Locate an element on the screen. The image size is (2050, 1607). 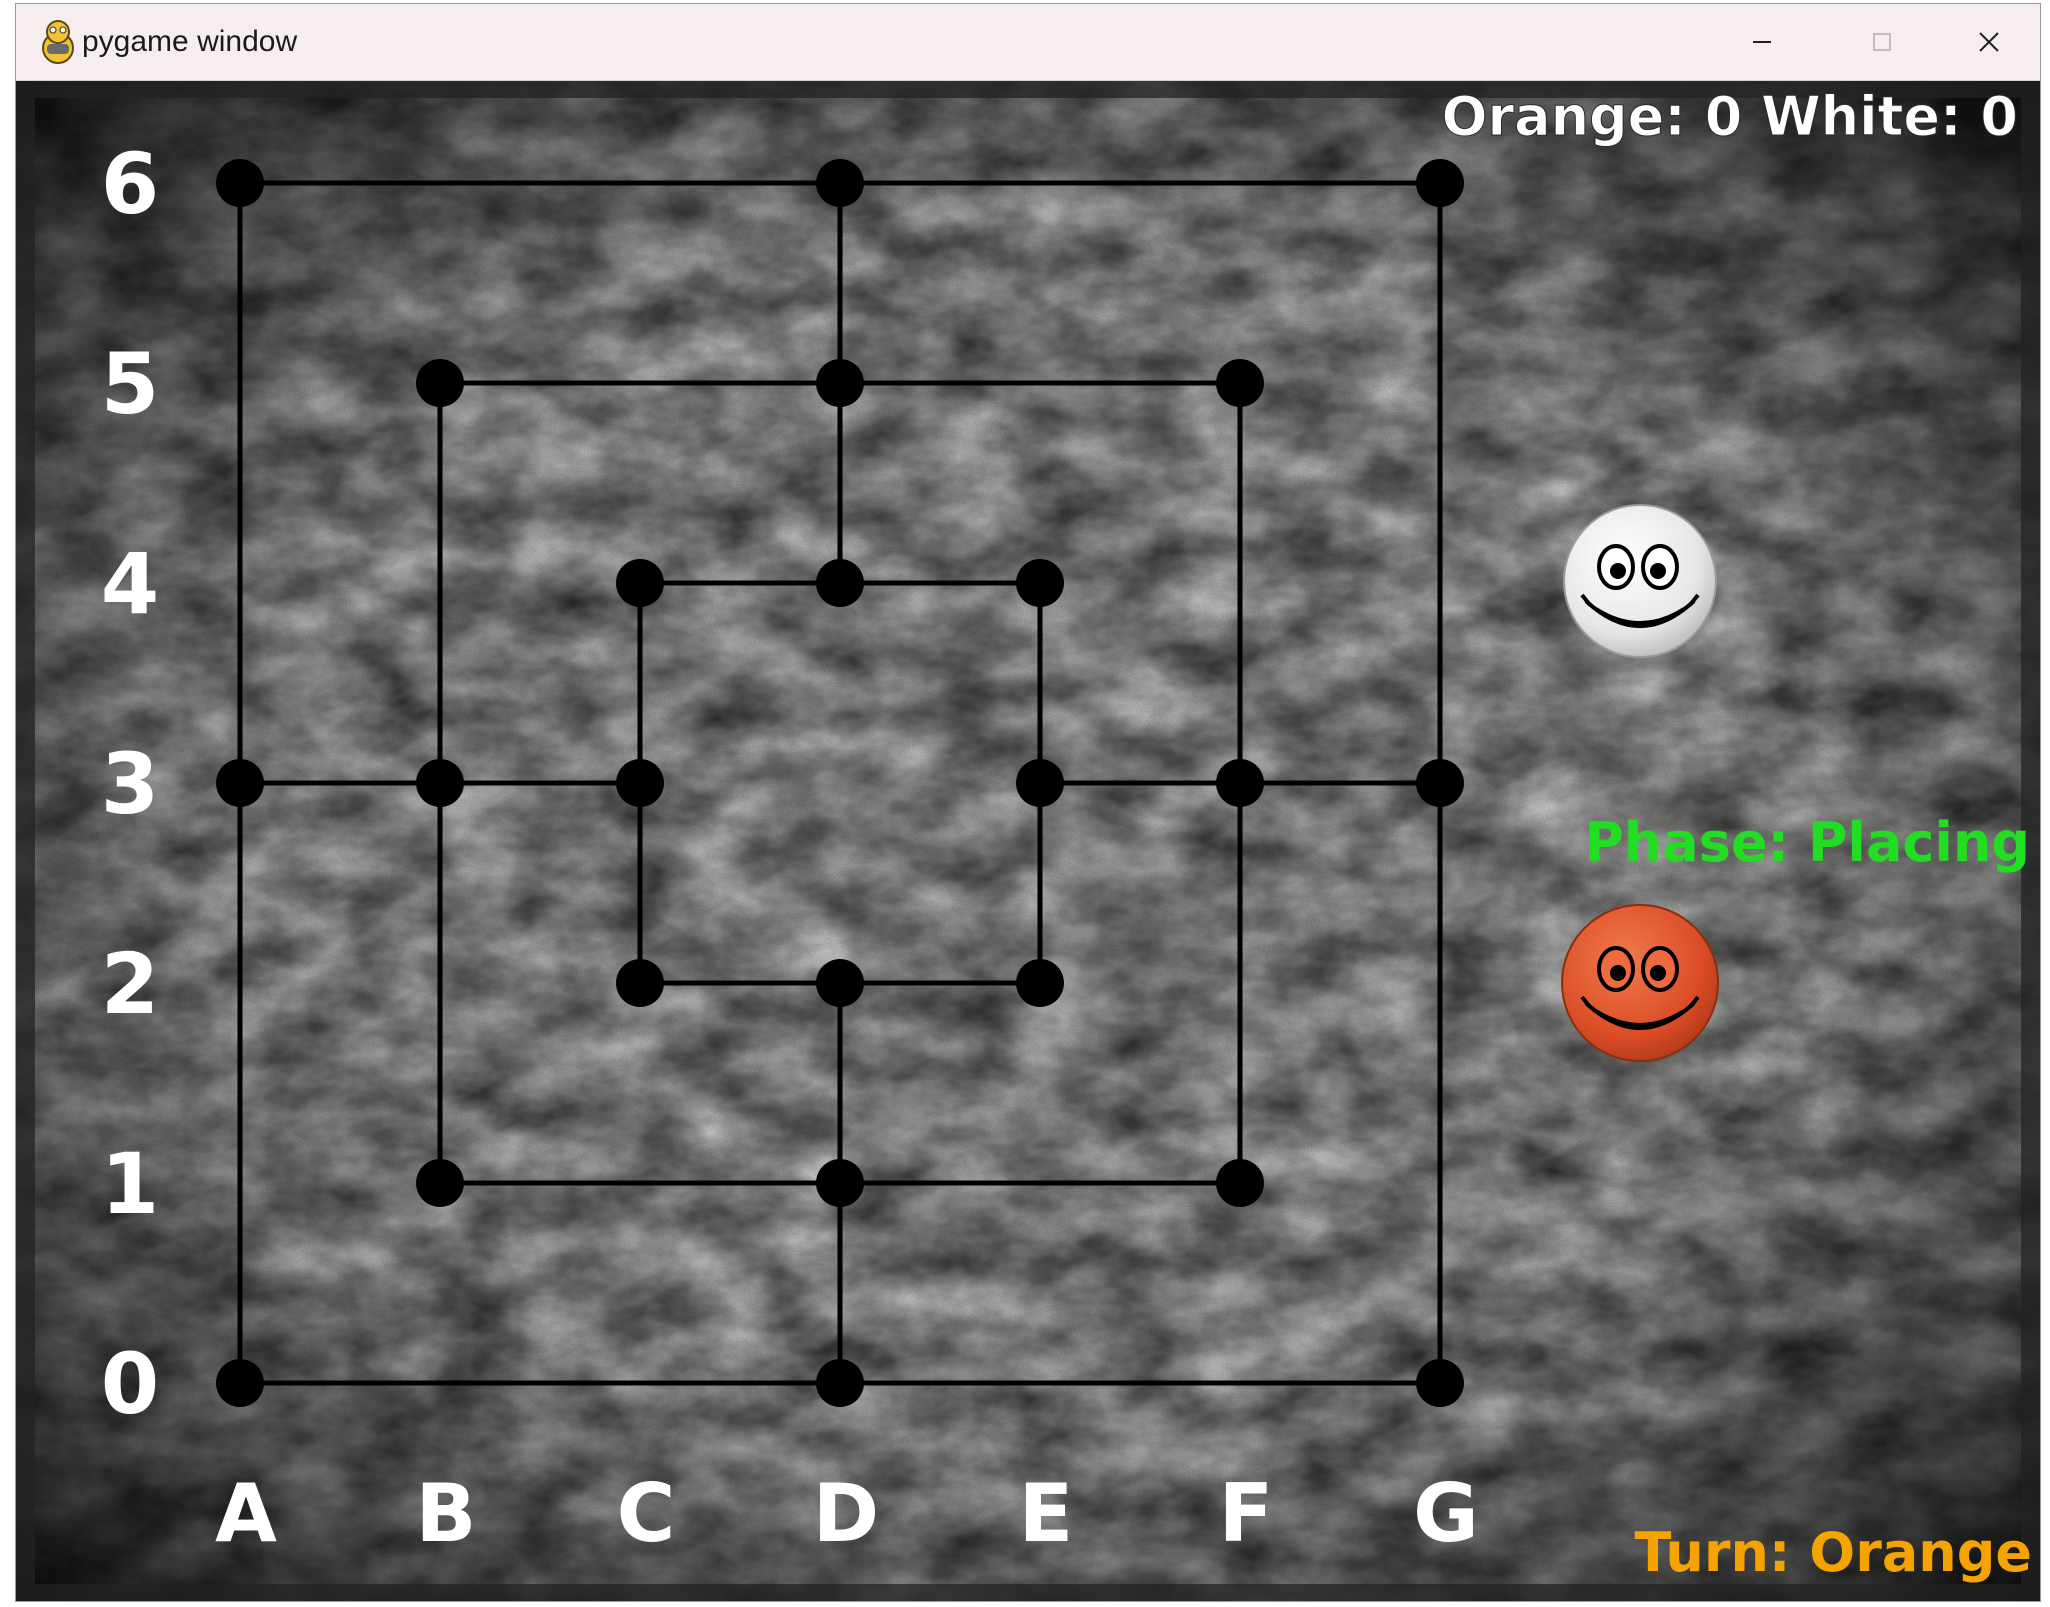
row-label-6: 6 is located at coordinates (130, 184).